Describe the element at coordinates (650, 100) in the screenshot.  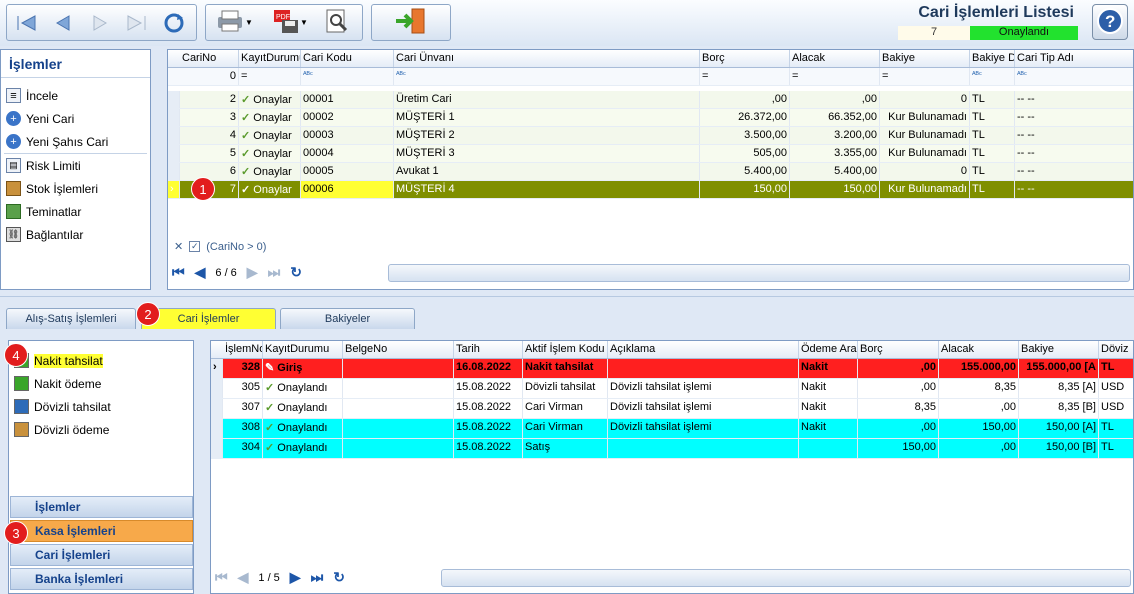
I see `table-row: 2 ✓ Onaylar 00001 Üretim Cari ,00,00 0 TL -- --` at that location.